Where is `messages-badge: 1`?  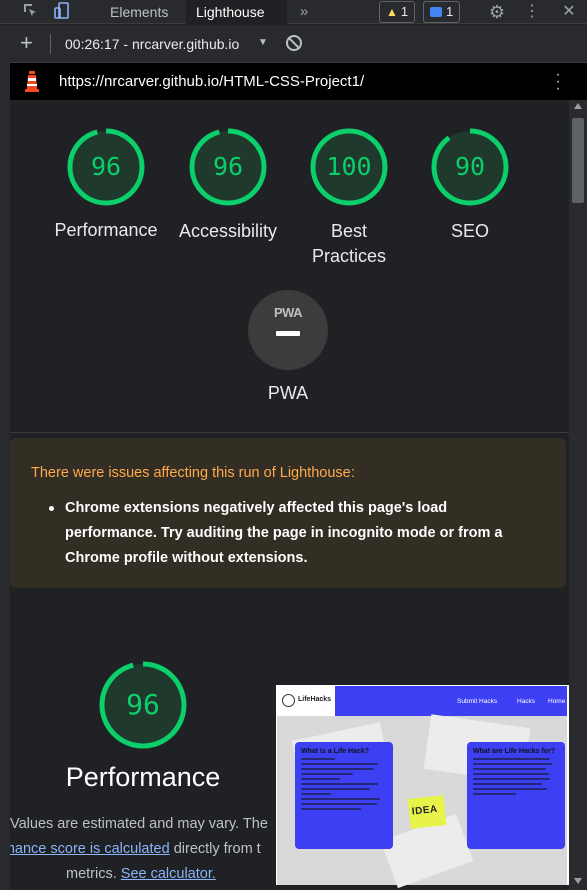 messages-badge: 1 is located at coordinates (442, 12).